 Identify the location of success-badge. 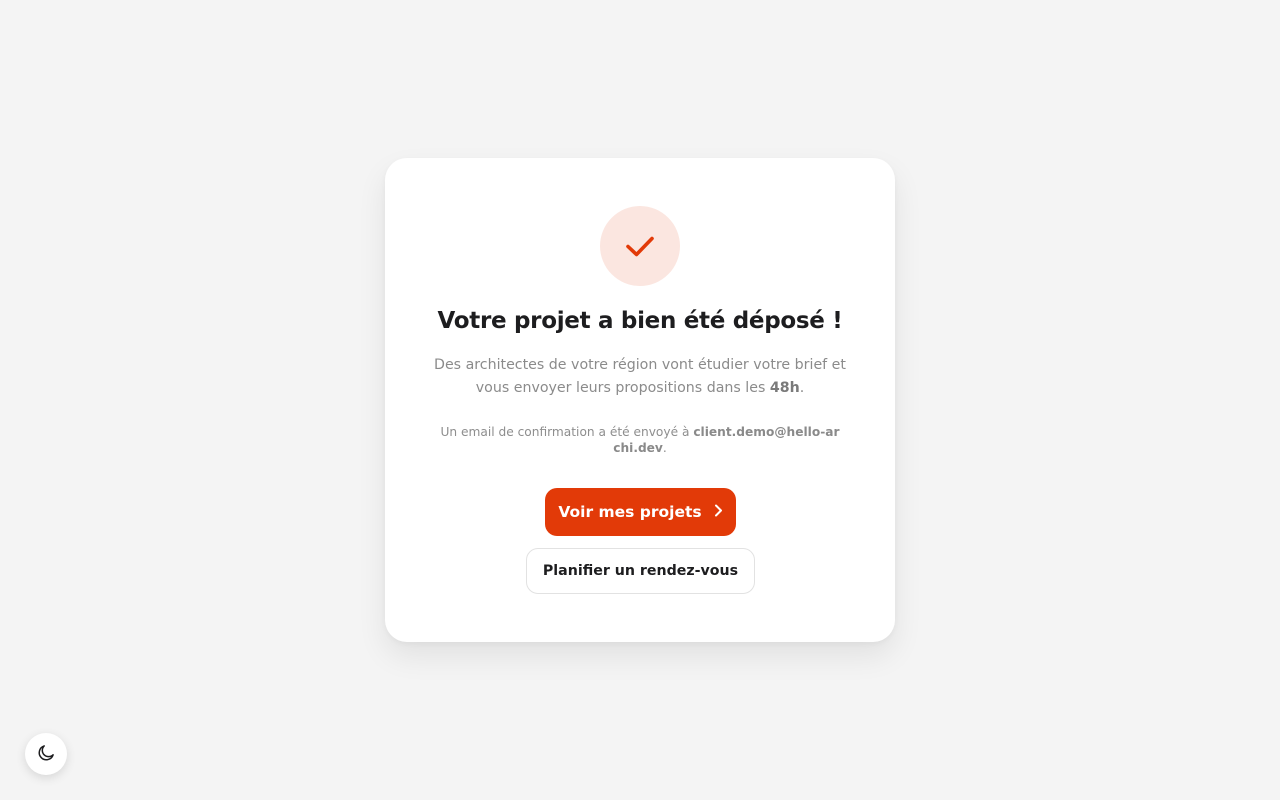
(640, 246).